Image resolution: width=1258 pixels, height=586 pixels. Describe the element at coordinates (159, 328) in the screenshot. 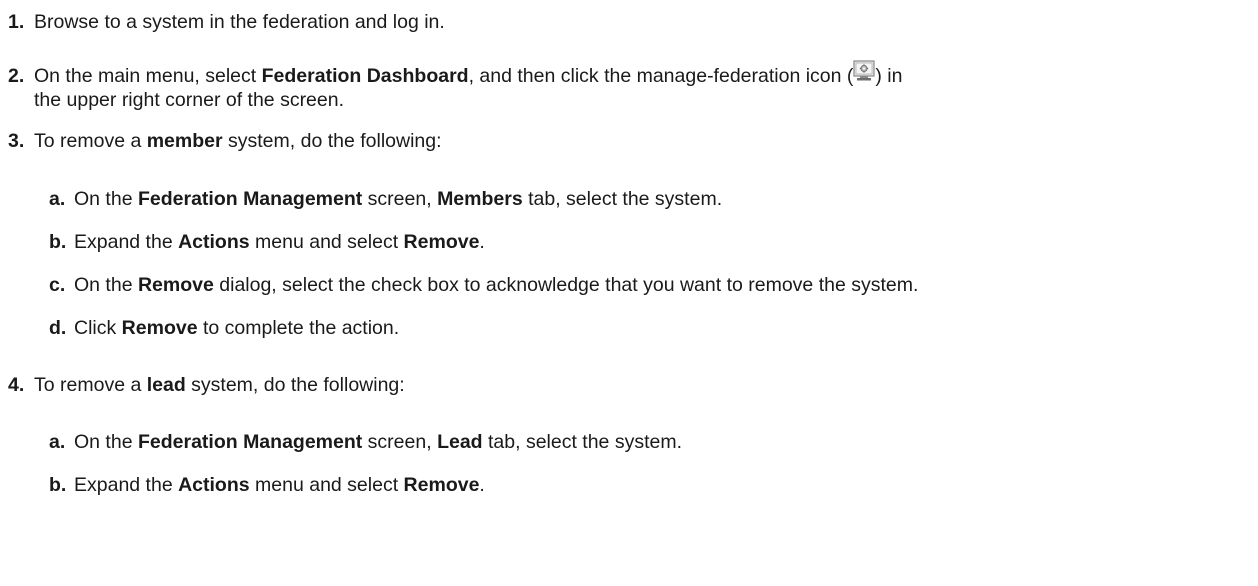

I see `remove-button-label: Remove` at that location.